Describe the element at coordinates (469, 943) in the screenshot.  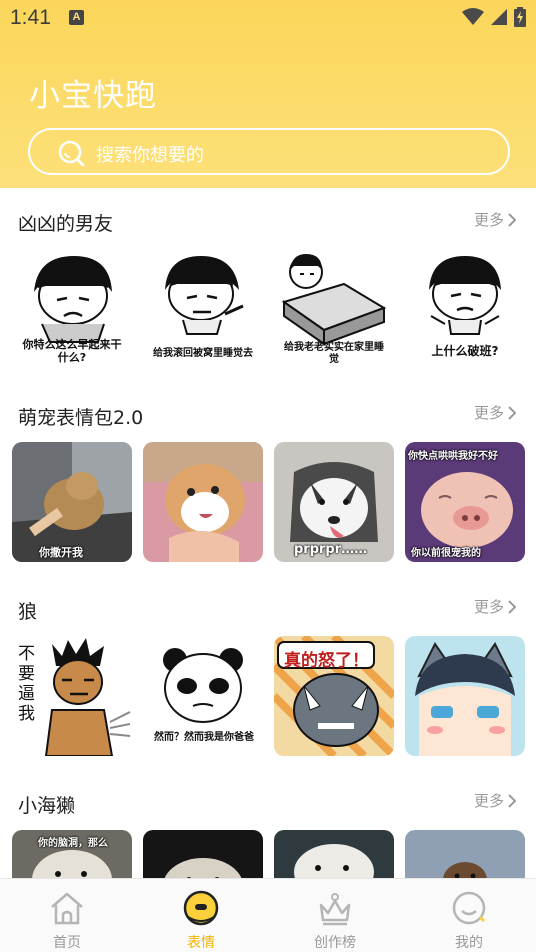
I see `tab-label: 我的` at that location.